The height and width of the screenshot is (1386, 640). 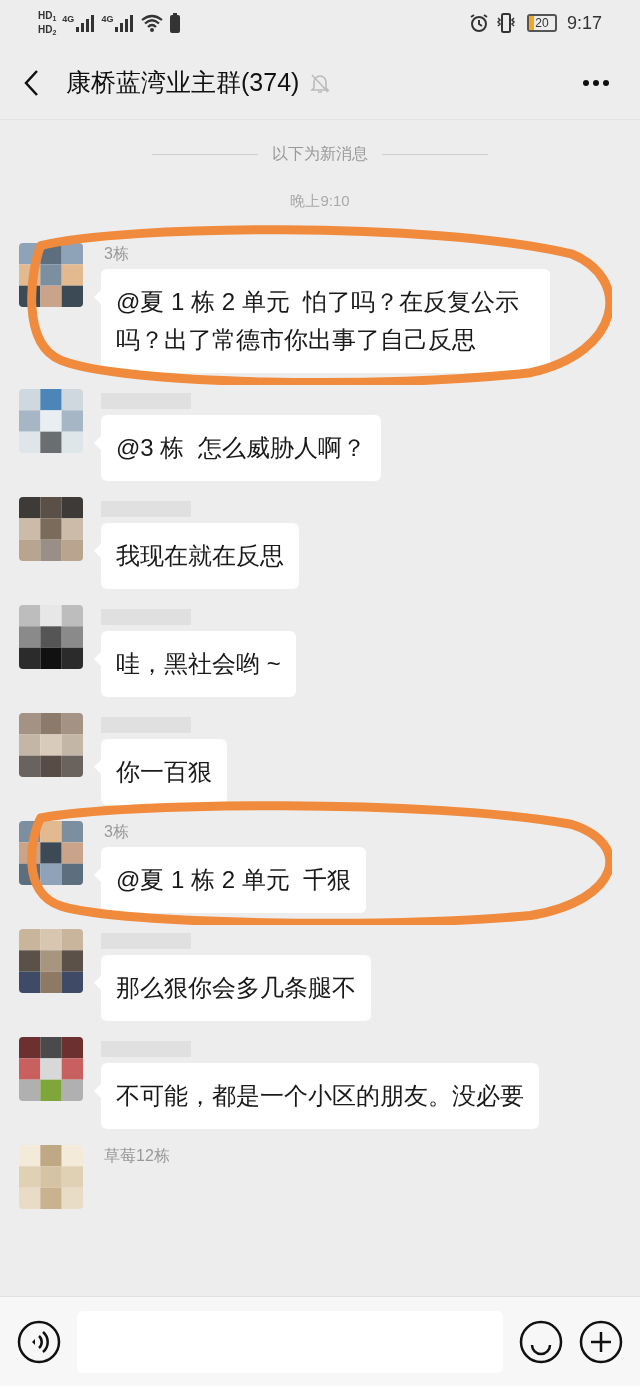 I want to click on sim-label: HD$_{2}$, so click(x=47, y=30).